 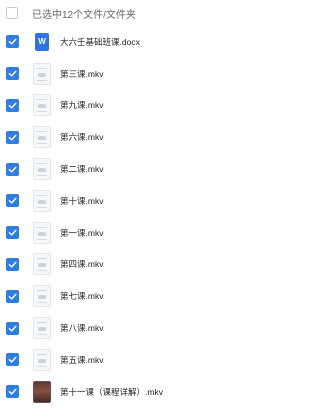 What do you see at coordinates (100, 41) in the screenshot?
I see `file-name: 大六壬基础班课.docx` at bounding box center [100, 41].